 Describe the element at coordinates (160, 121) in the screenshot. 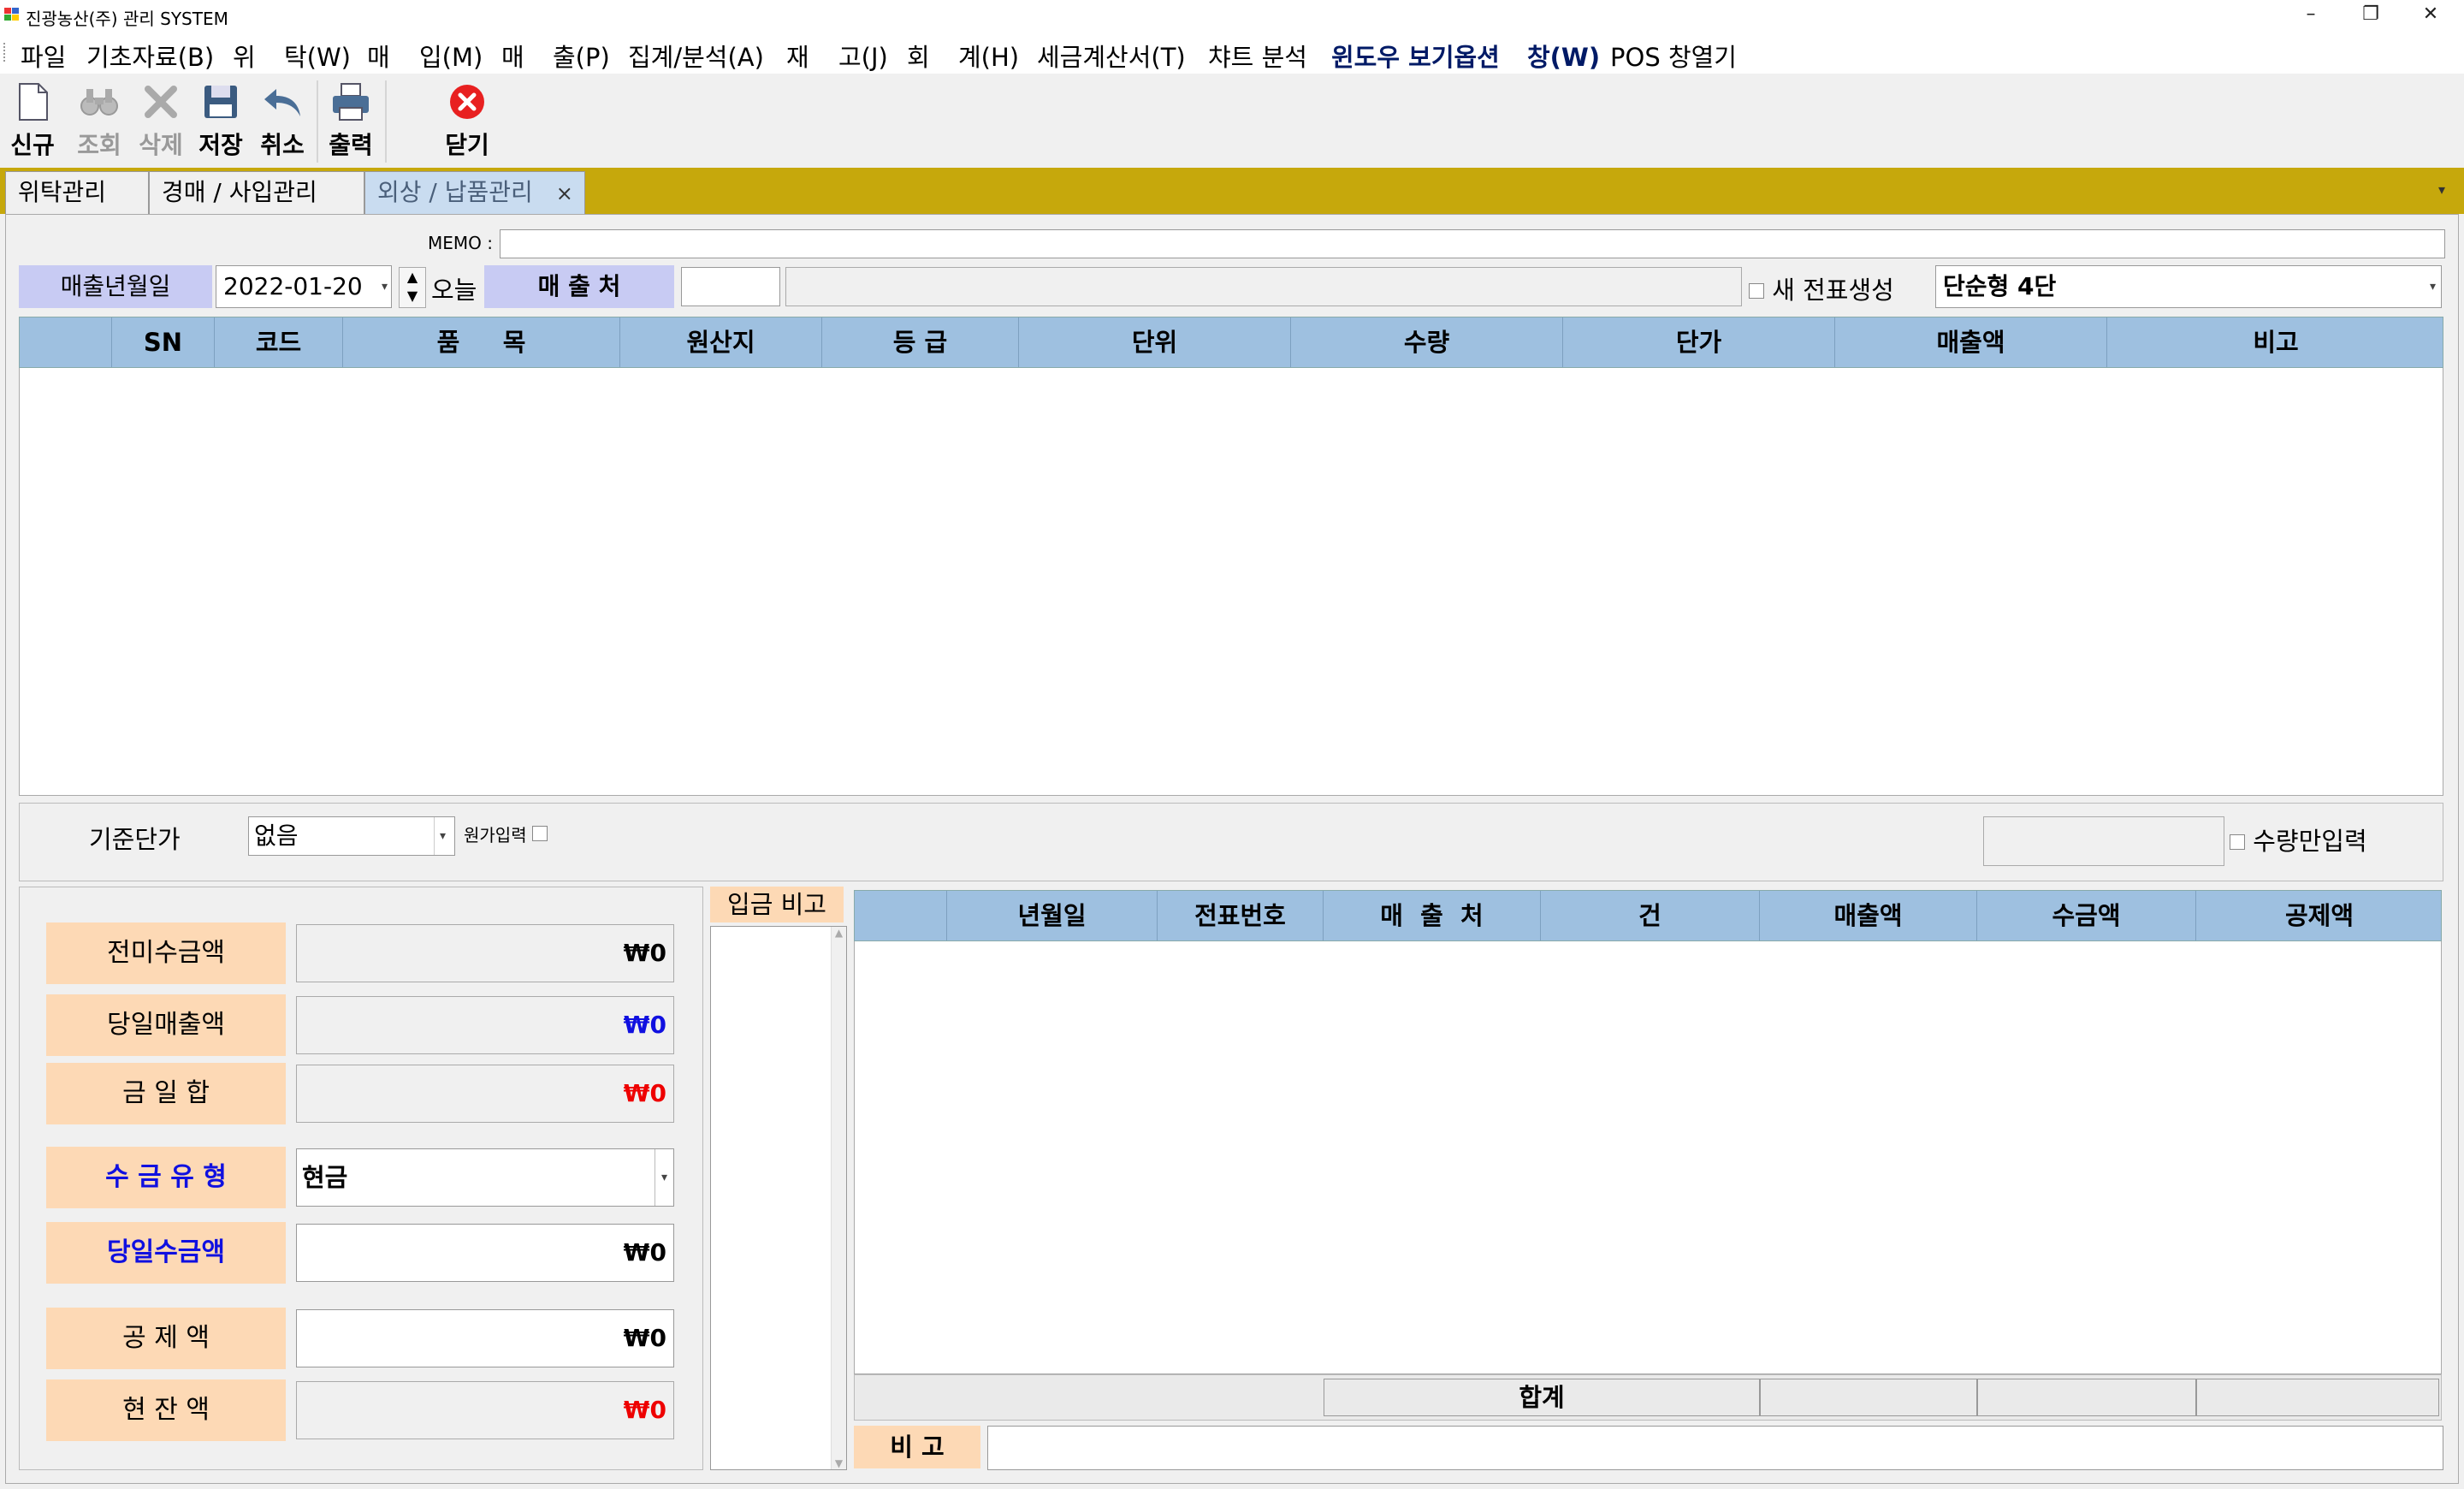

I see `delete-button: 삭제` at that location.